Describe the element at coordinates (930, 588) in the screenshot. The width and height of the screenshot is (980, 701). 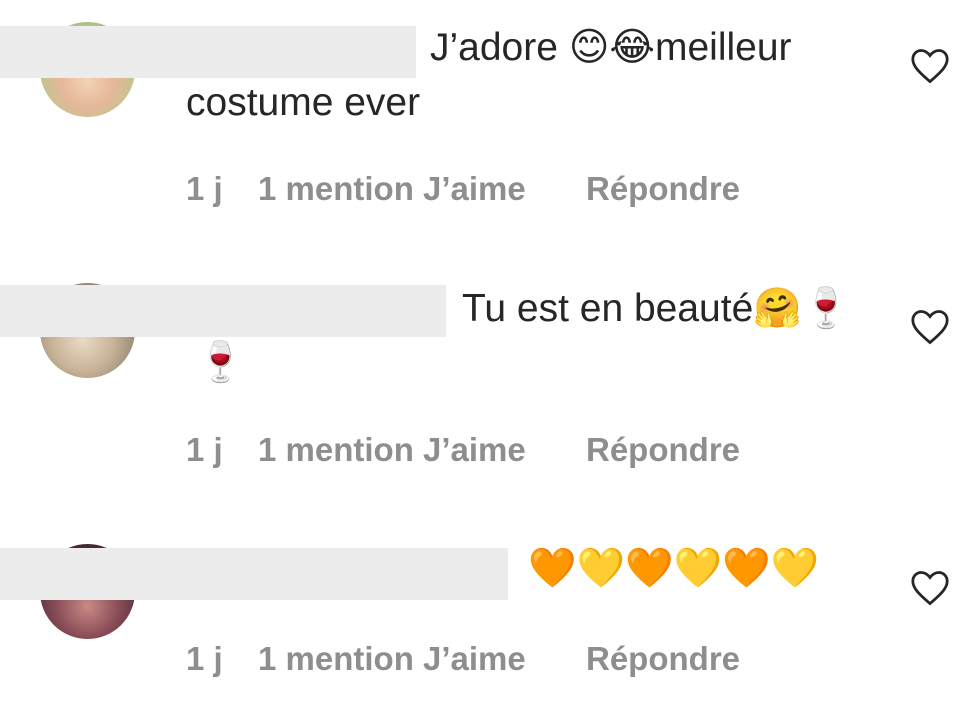
I see `heart-outline-icon` at that location.